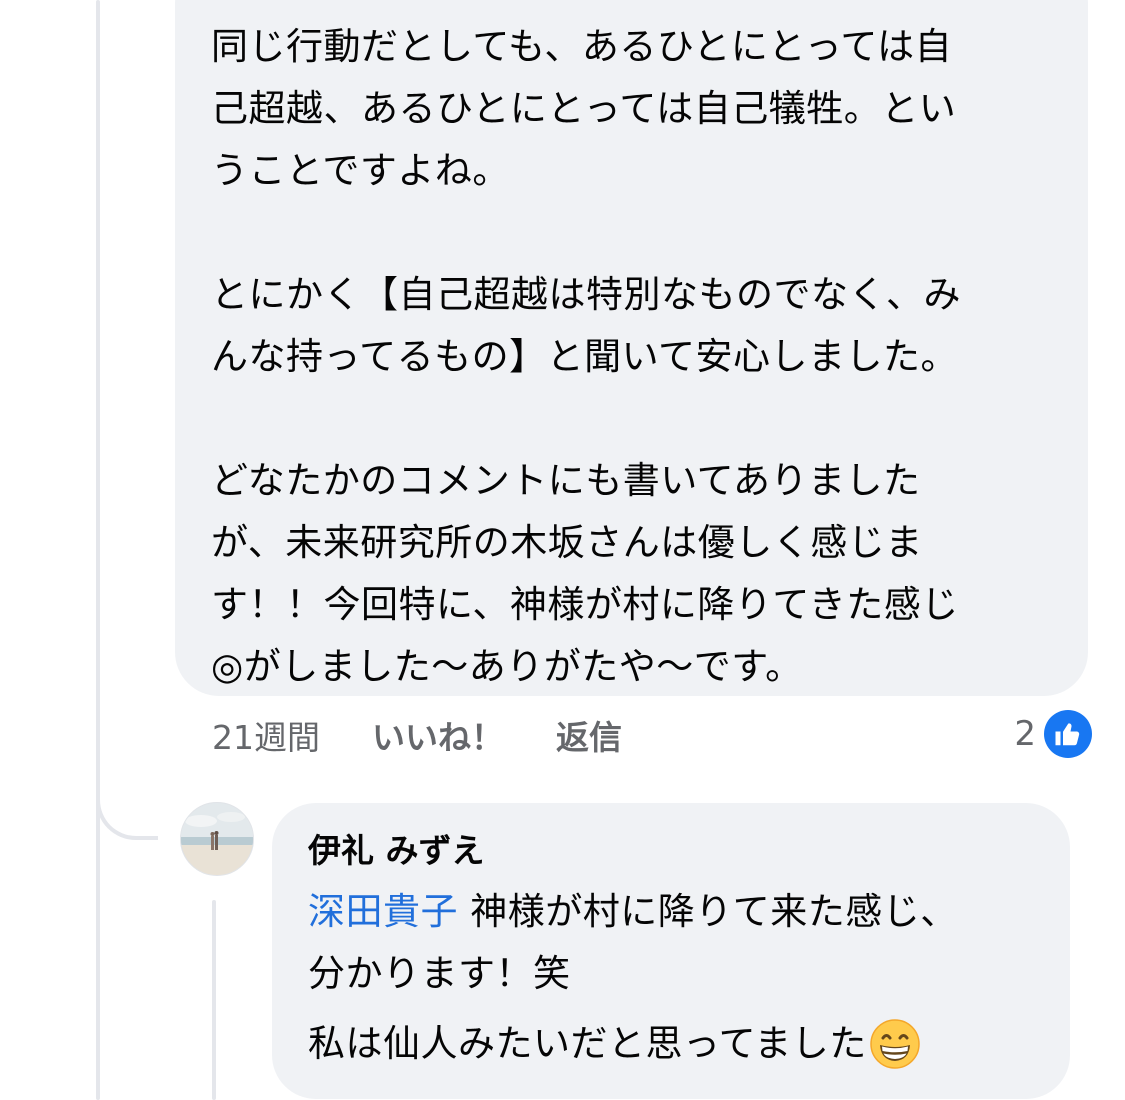 This screenshot has width=1125, height=1100. Describe the element at coordinates (895, 1044) in the screenshot. I see `grinning-face-emoji` at that location.